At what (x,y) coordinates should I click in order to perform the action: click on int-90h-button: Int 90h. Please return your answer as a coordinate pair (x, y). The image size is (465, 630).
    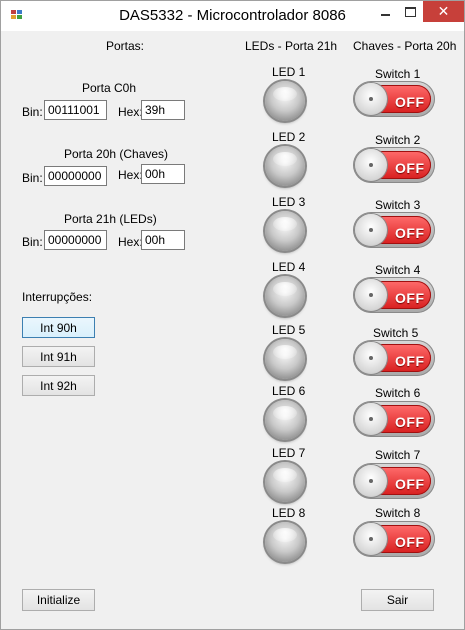
    Looking at the image, I should click on (58, 327).